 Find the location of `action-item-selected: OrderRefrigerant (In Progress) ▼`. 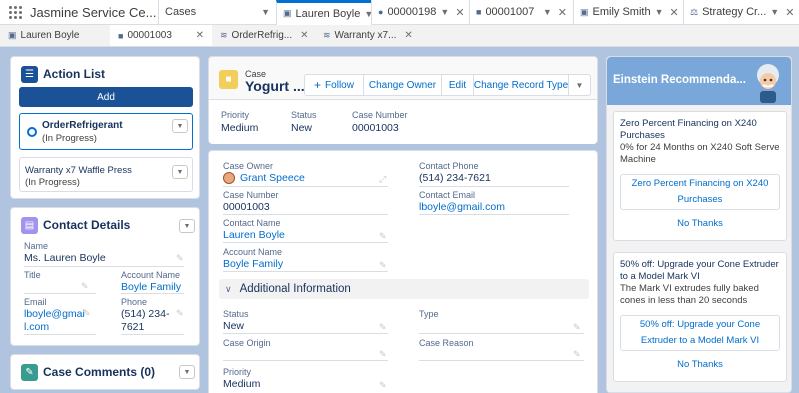

action-item-selected: OrderRefrigerant (In Progress) ▼ is located at coordinates (106, 131).